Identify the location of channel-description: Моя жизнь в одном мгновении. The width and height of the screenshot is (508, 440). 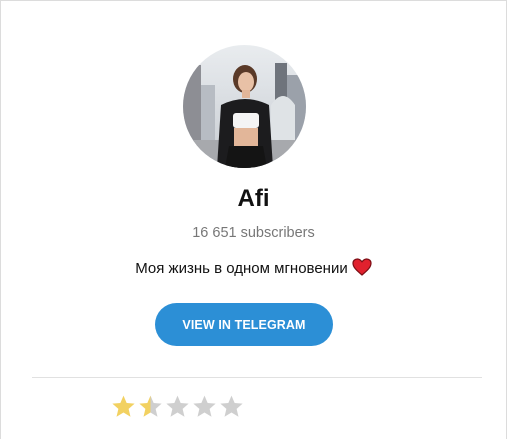
(253, 269).